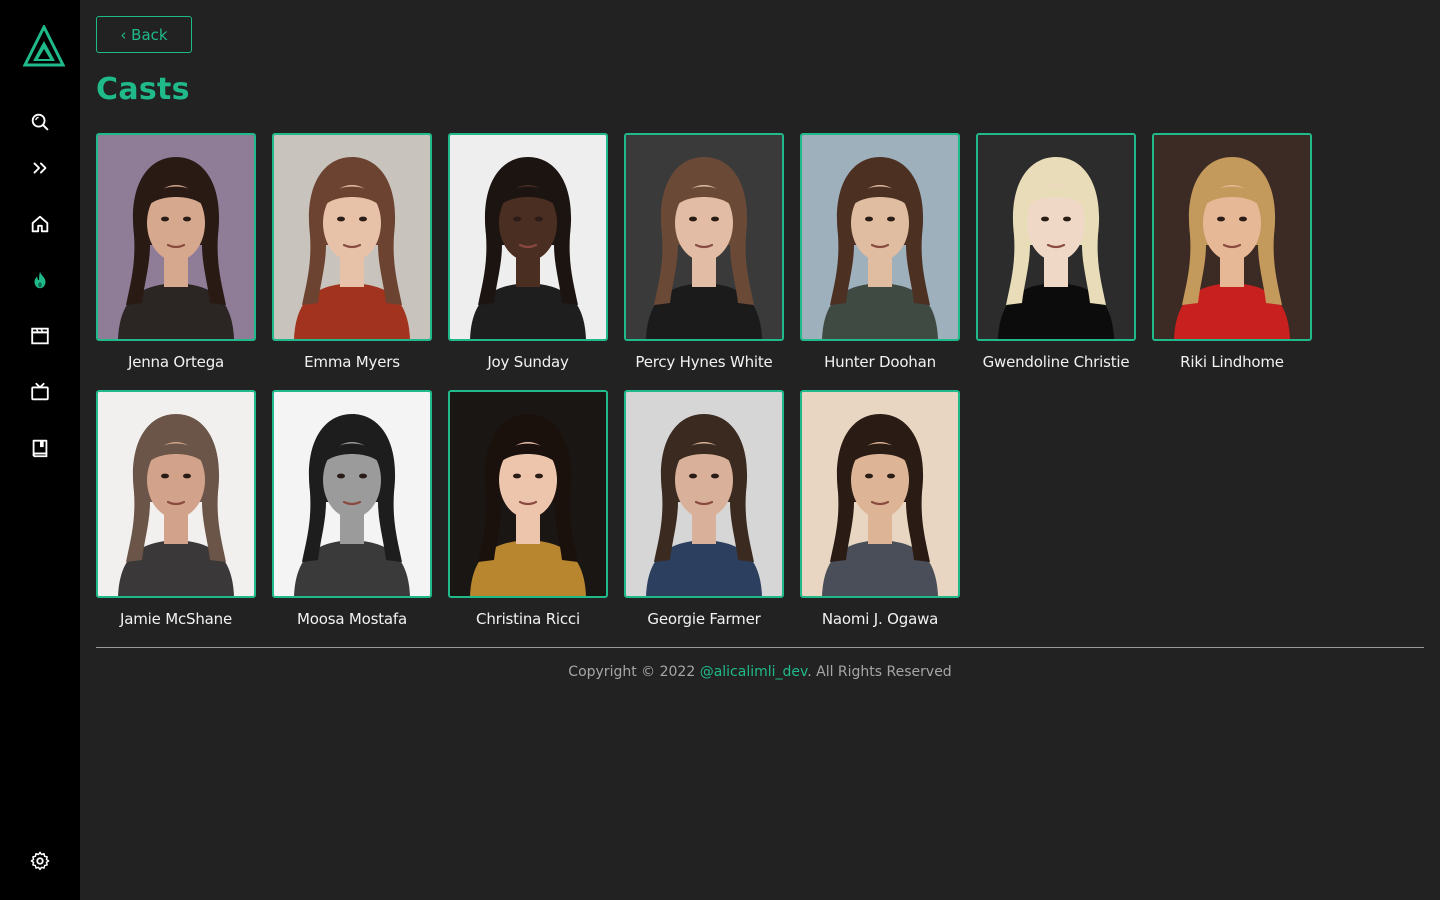 This screenshot has height=900, width=1440. Describe the element at coordinates (40, 224) in the screenshot. I see `home-icon` at that location.